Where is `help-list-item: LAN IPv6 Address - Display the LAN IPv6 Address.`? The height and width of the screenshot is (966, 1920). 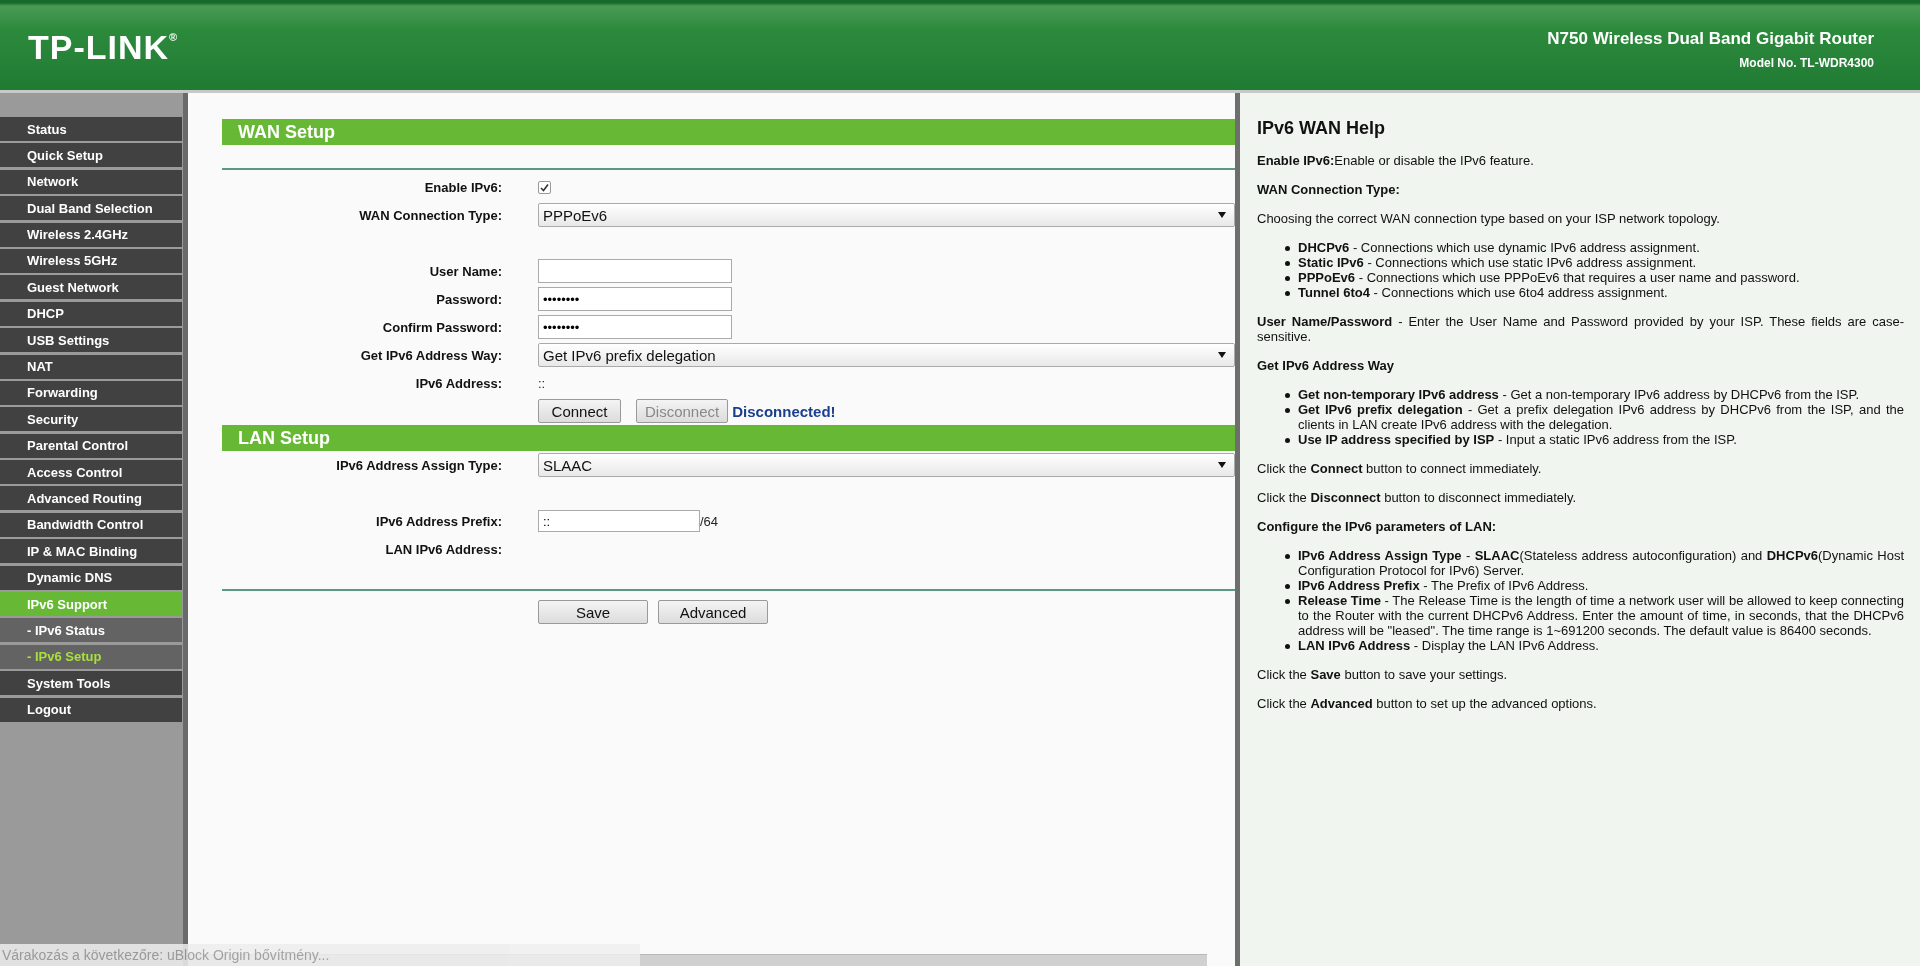
help-list-item: LAN IPv6 Address - Display the LAN IPv6 Address. is located at coordinates (1448, 645).